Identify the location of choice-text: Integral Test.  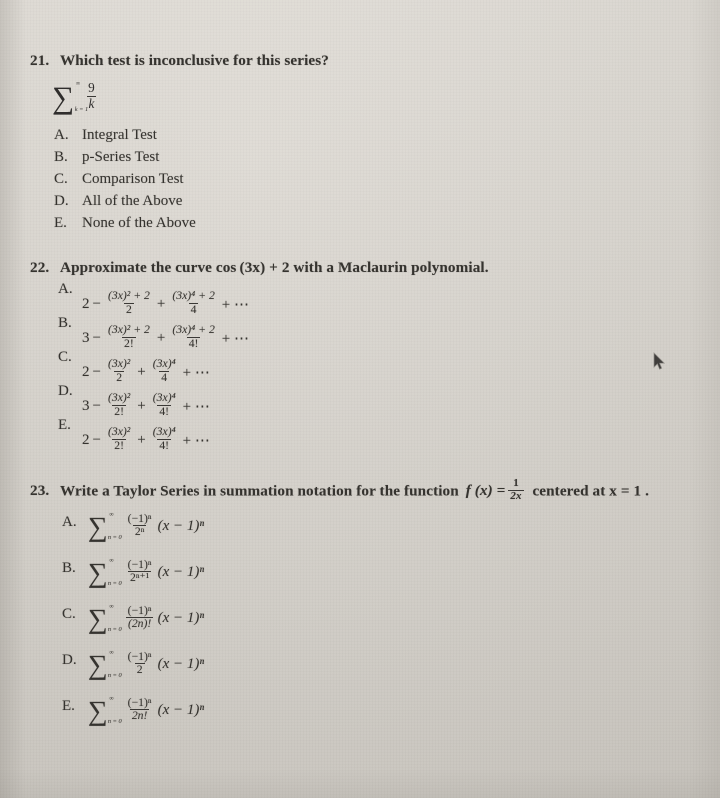
(119, 135).